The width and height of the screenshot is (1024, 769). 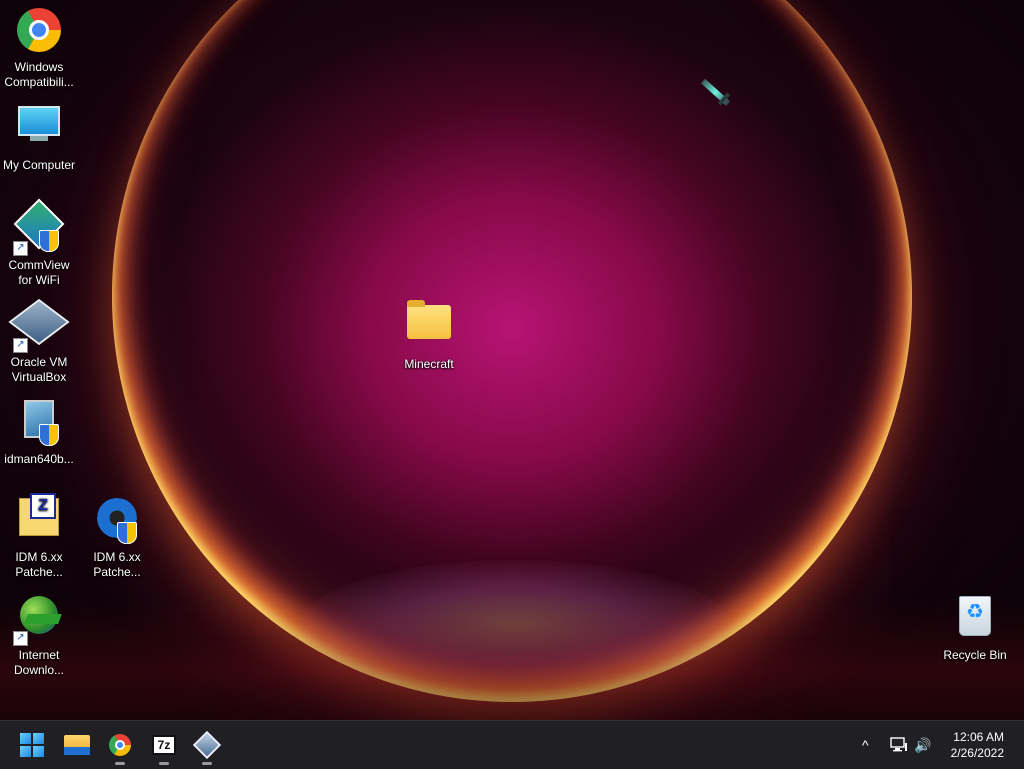 What do you see at coordinates (39, 519) in the screenshot?
I see `zip-folder-icon: Z` at bounding box center [39, 519].